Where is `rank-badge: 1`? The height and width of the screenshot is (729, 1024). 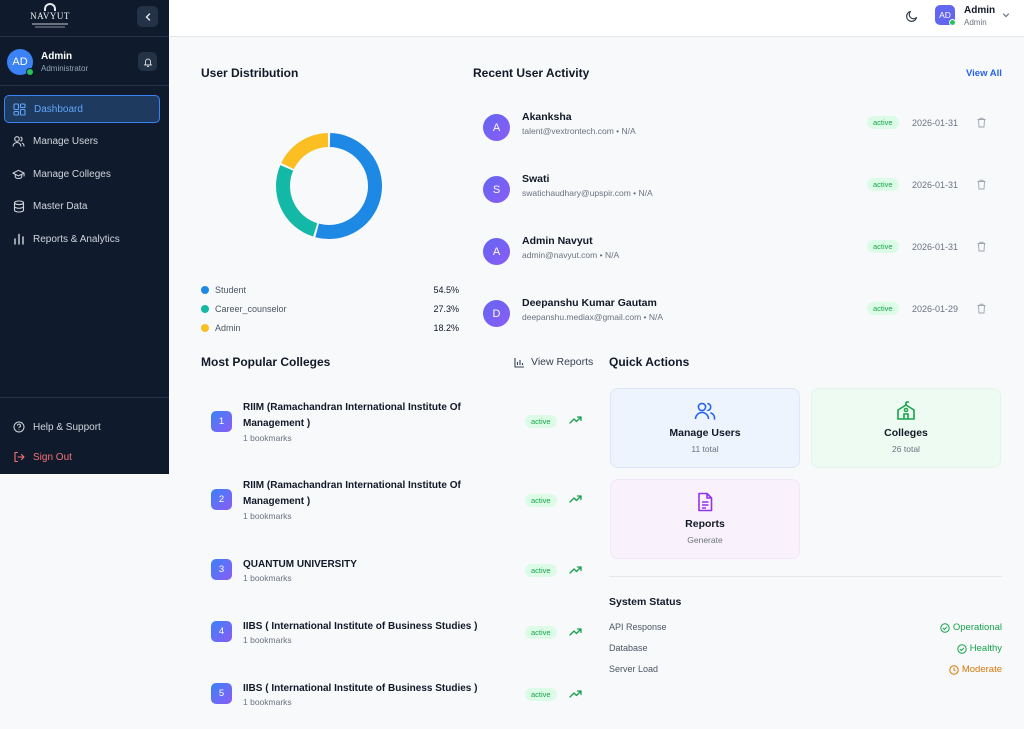 rank-badge: 1 is located at coordinates (221, 421).